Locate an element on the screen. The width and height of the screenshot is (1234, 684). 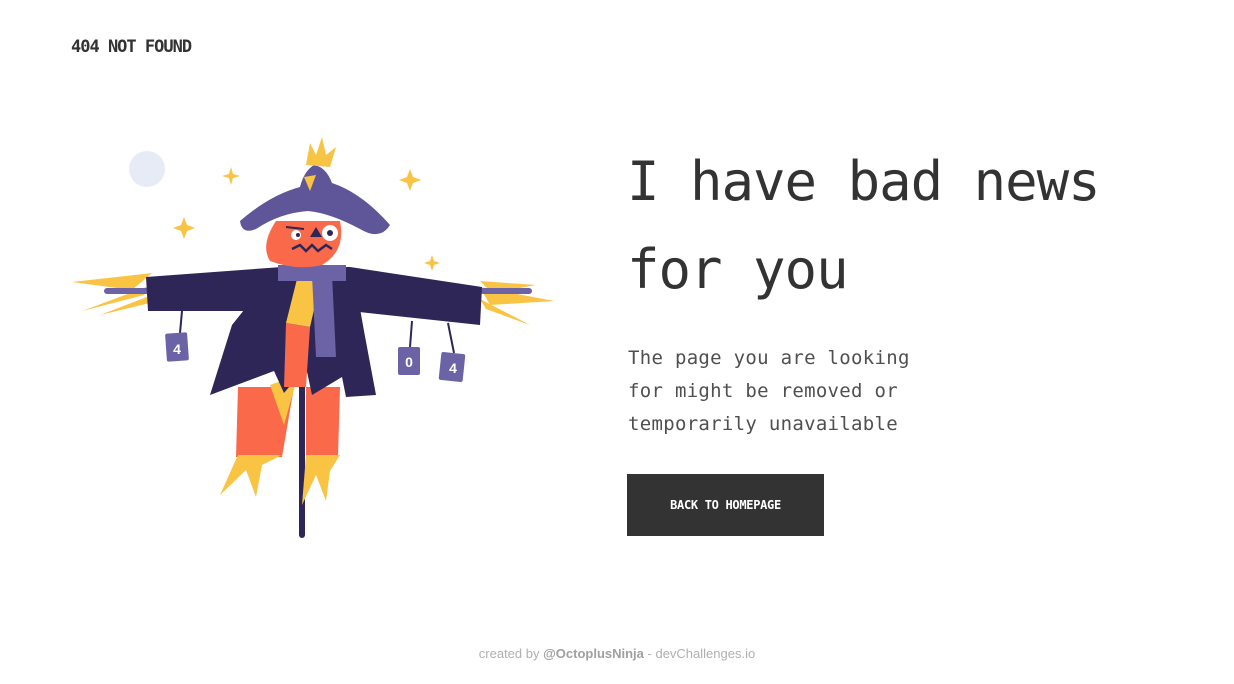
foot-straw is located at coordinates (280, 480).